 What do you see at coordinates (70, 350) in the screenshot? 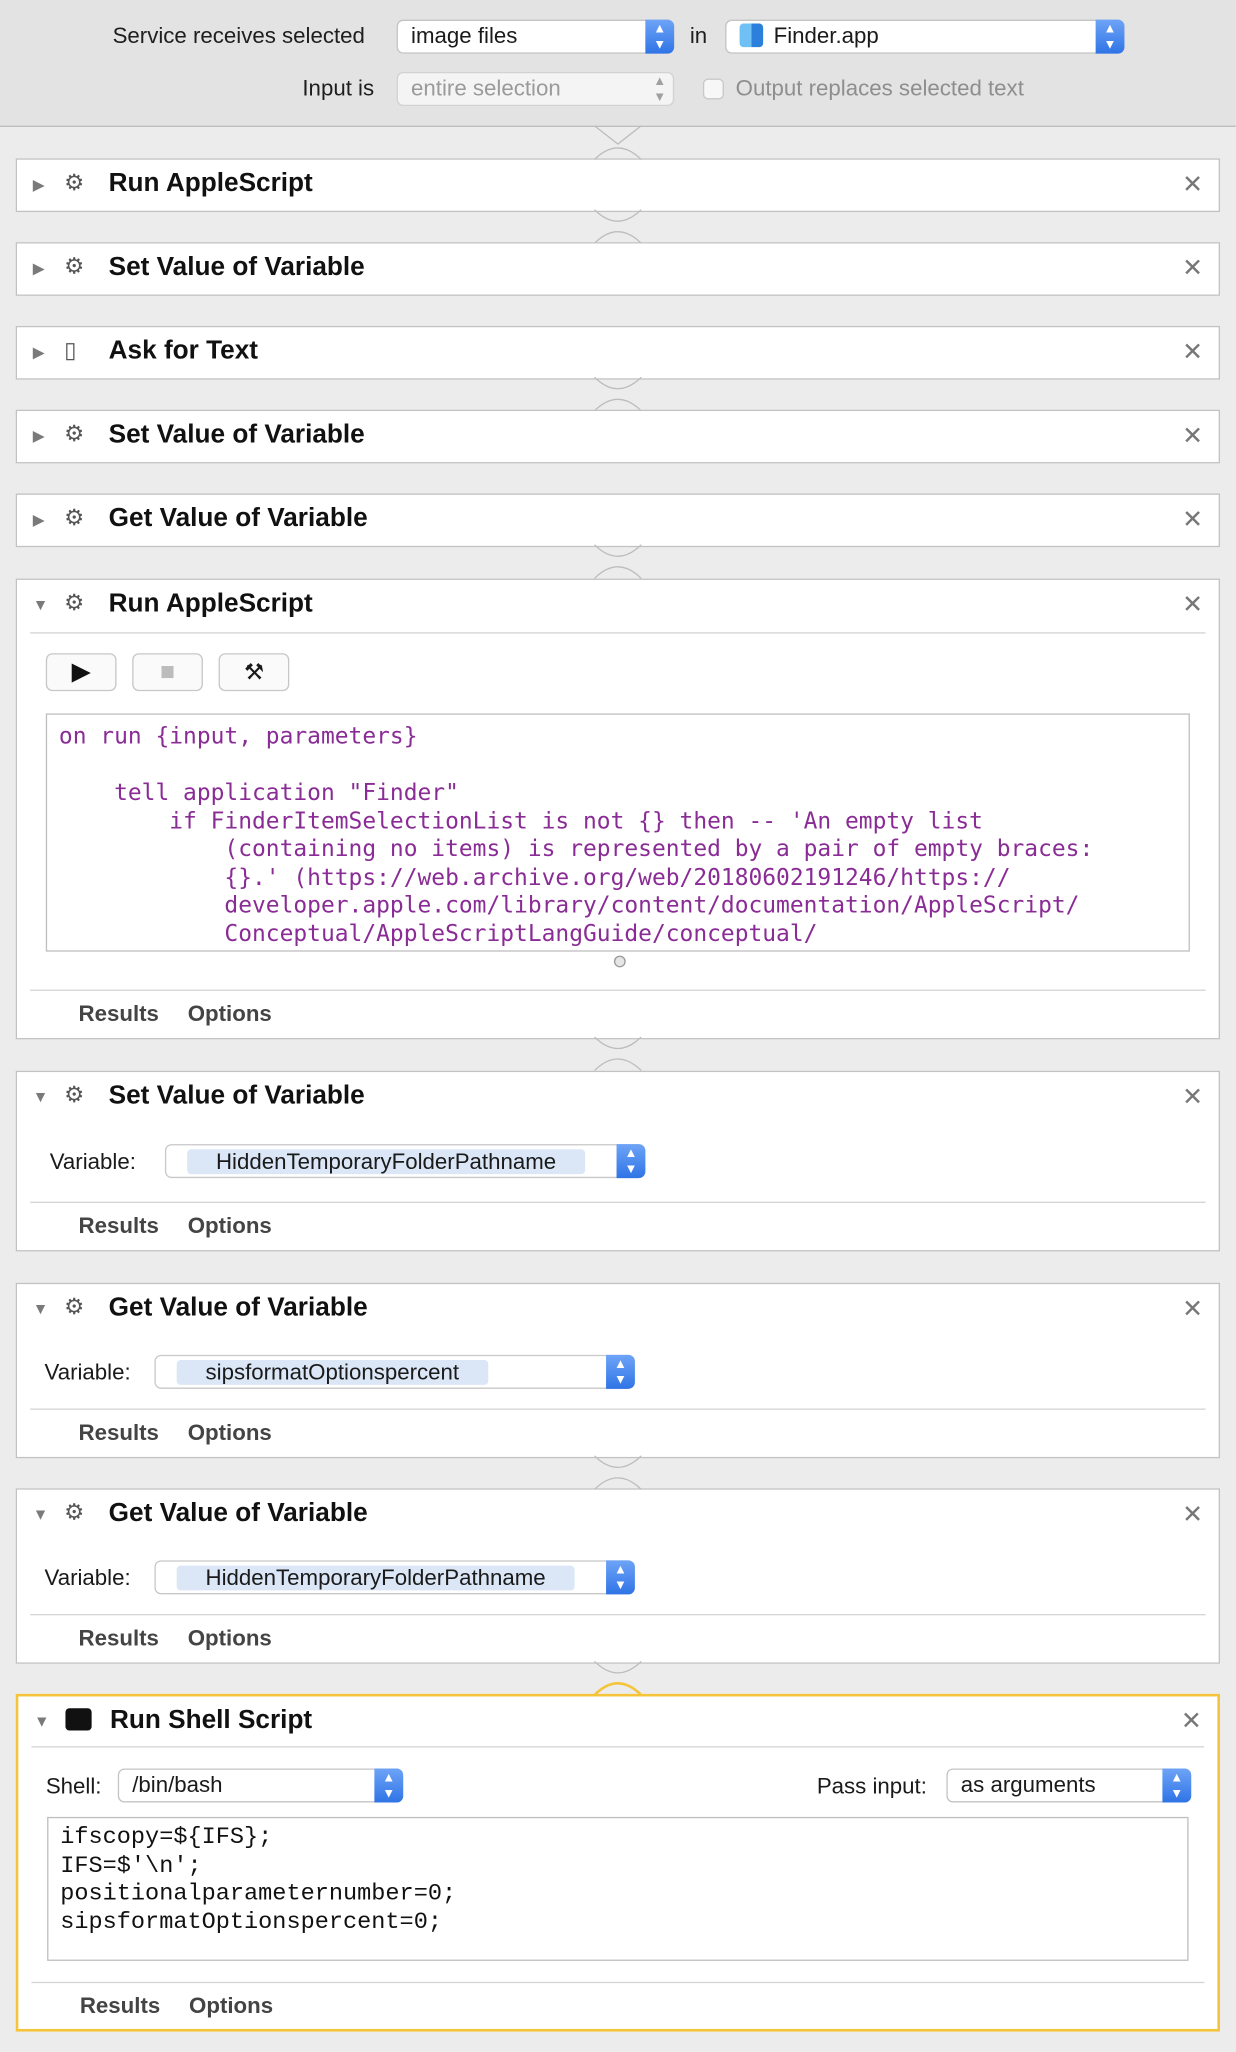
I see `note-icon: ▯` at bounding box center [70, 350].